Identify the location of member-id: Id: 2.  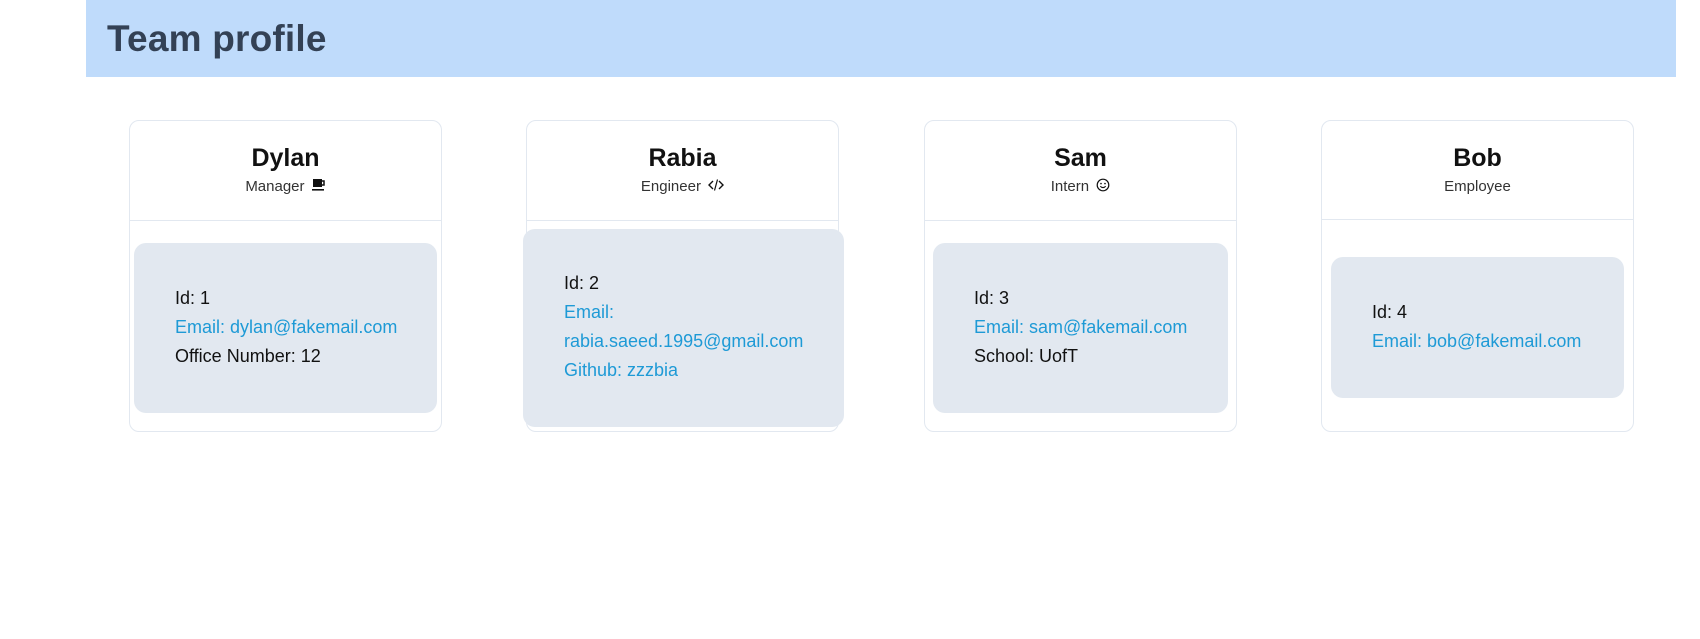
(582, 283).